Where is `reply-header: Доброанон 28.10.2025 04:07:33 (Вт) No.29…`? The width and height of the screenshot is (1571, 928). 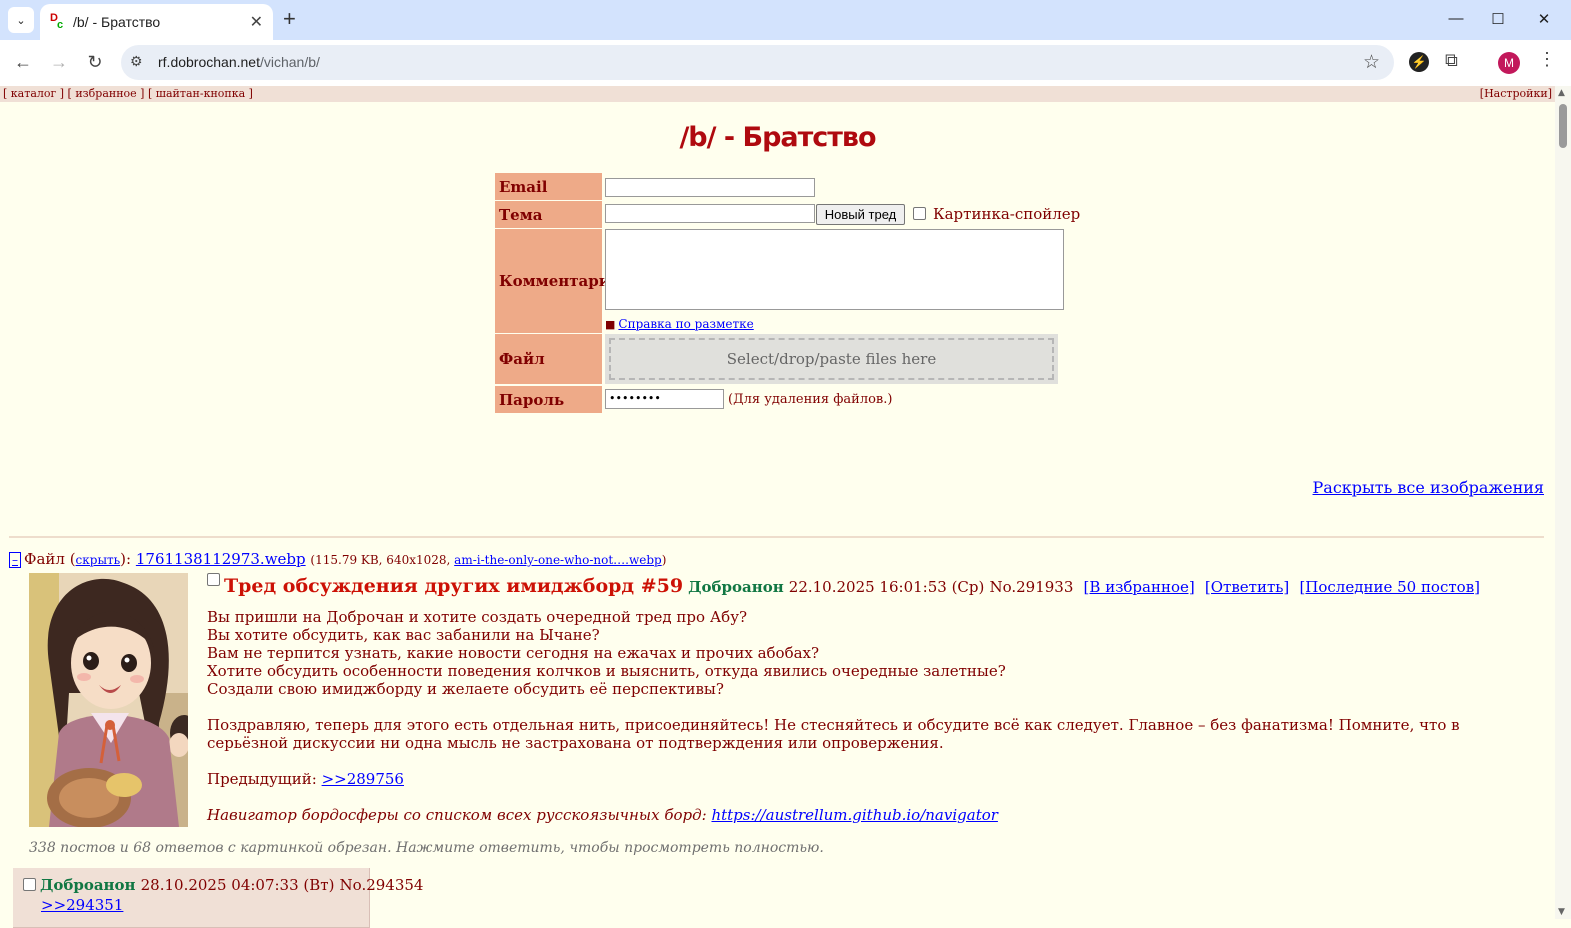
reply-header: Доброанон 28.10.2025 04:07:33 (Вт) No.29… is located at coordinates (223, 884).